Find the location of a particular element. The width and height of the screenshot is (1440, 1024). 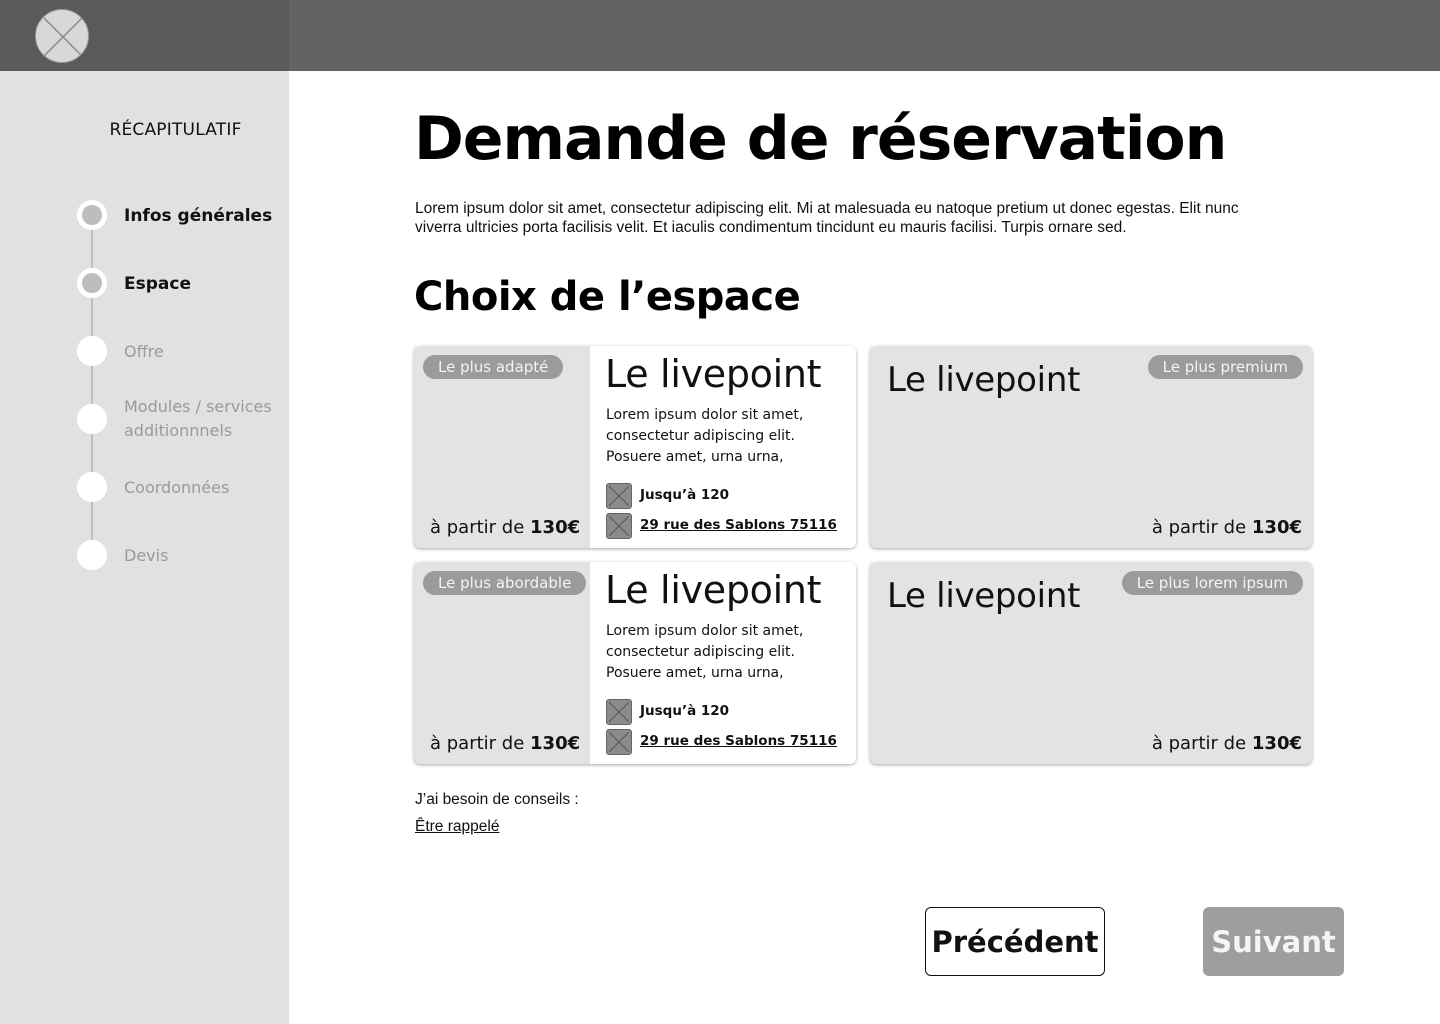

top-bar is located at coordinates (720, 35).